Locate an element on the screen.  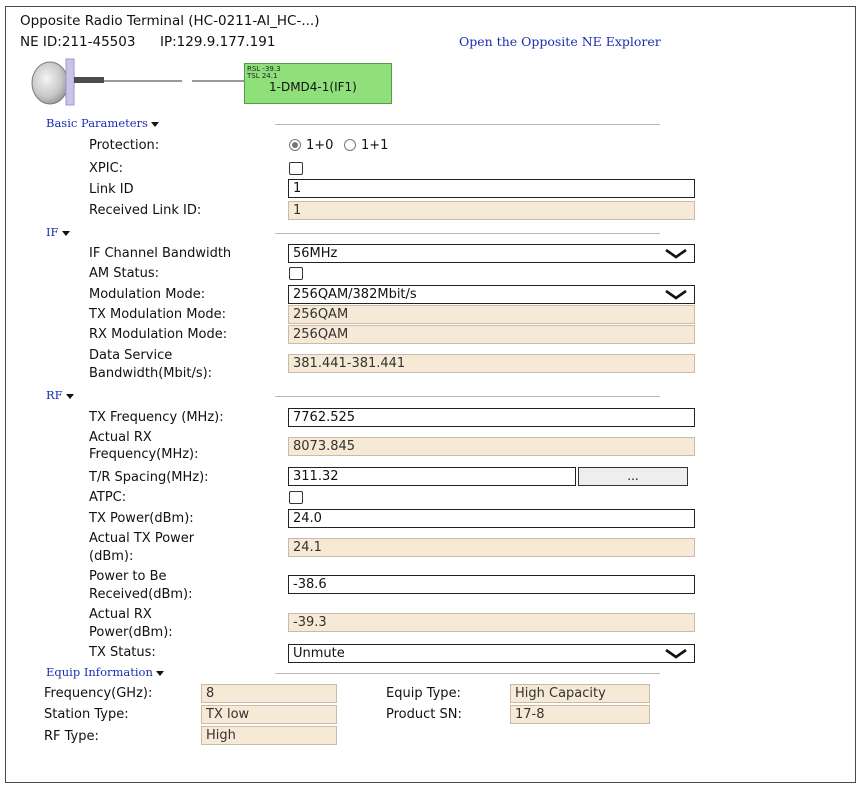
antenna-icon is located at coordinates (133, 82).